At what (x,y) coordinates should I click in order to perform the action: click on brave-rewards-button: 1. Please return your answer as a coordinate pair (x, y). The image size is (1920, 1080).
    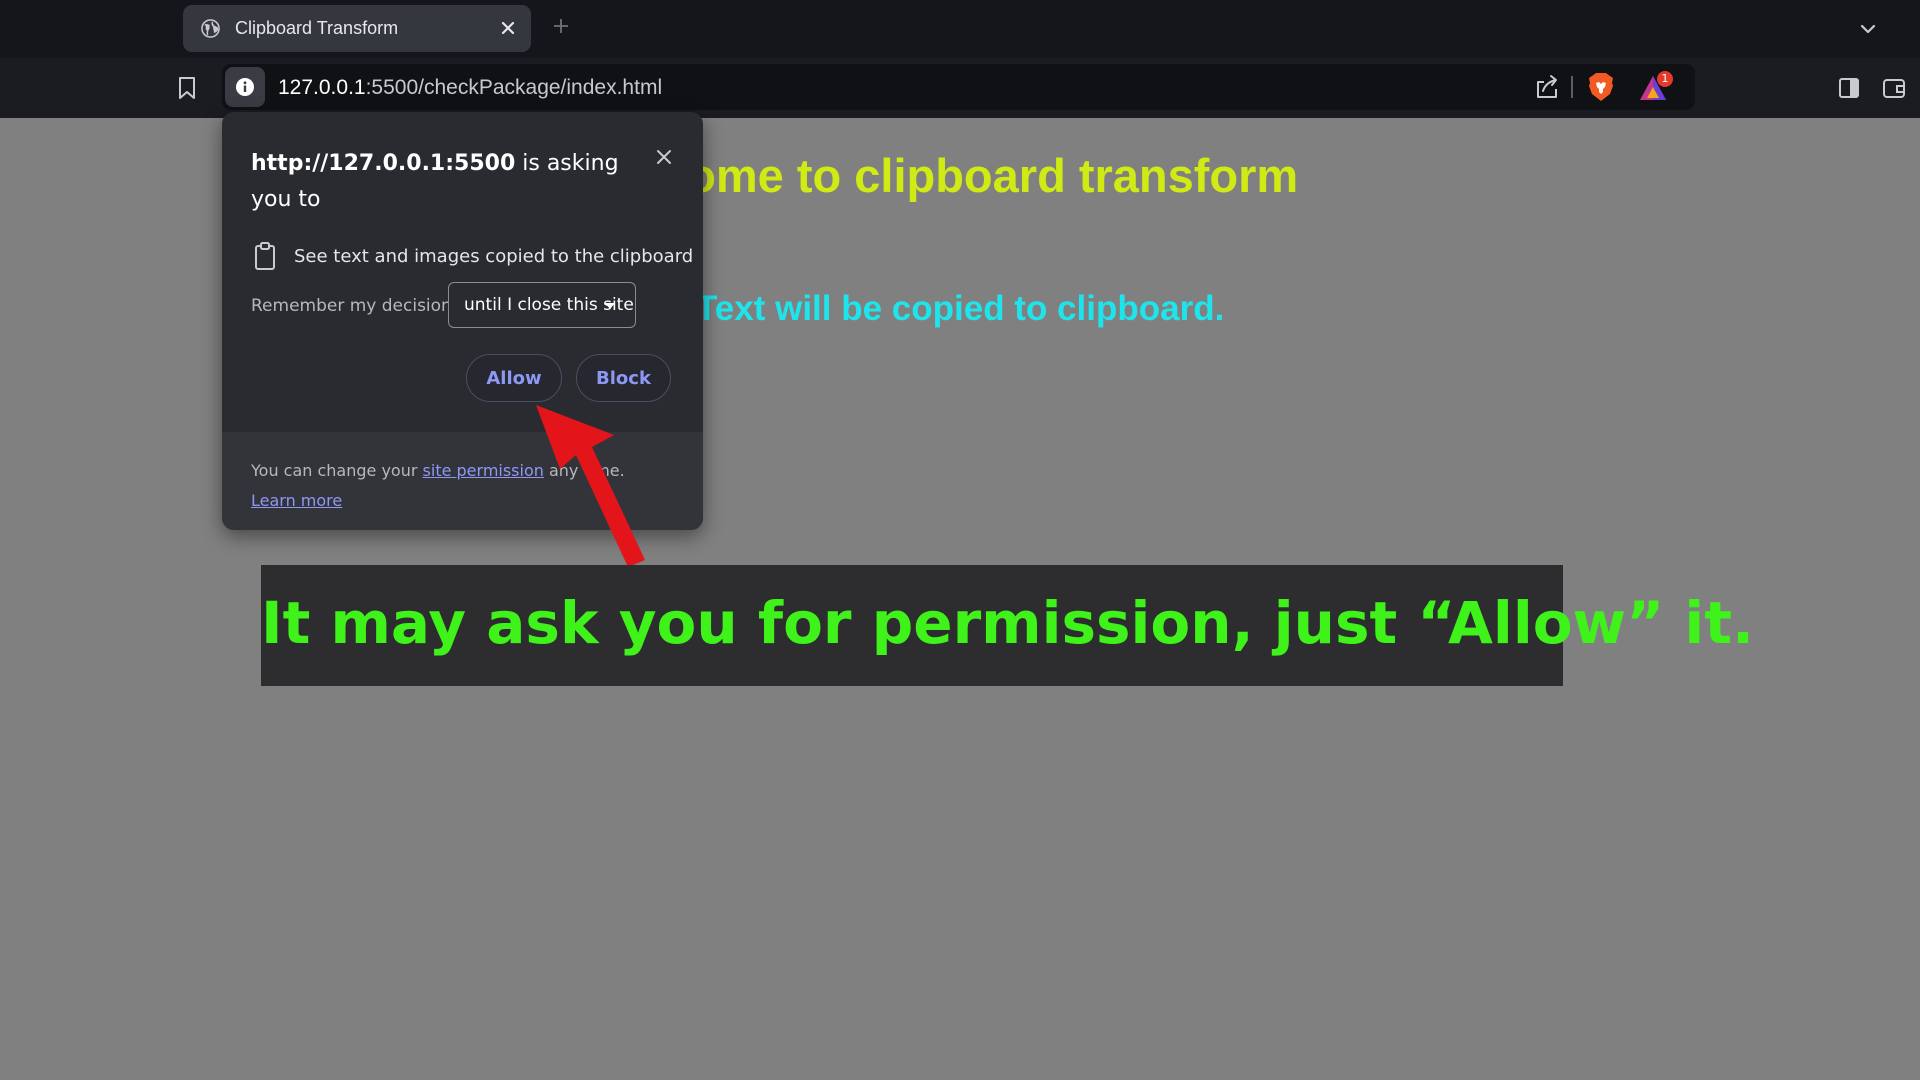
    Looking at the image, I should click on (1655, 87).